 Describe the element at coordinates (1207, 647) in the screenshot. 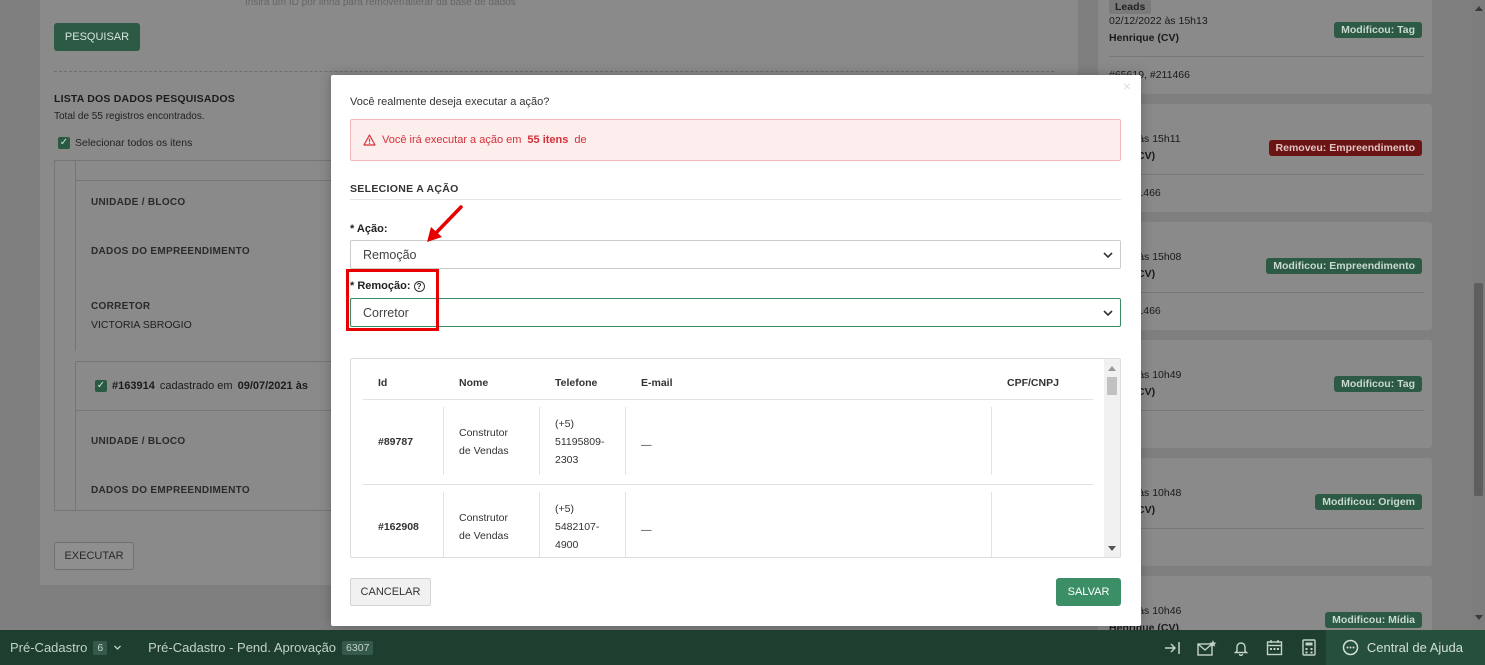

I see `mail-star-icon` at that location.